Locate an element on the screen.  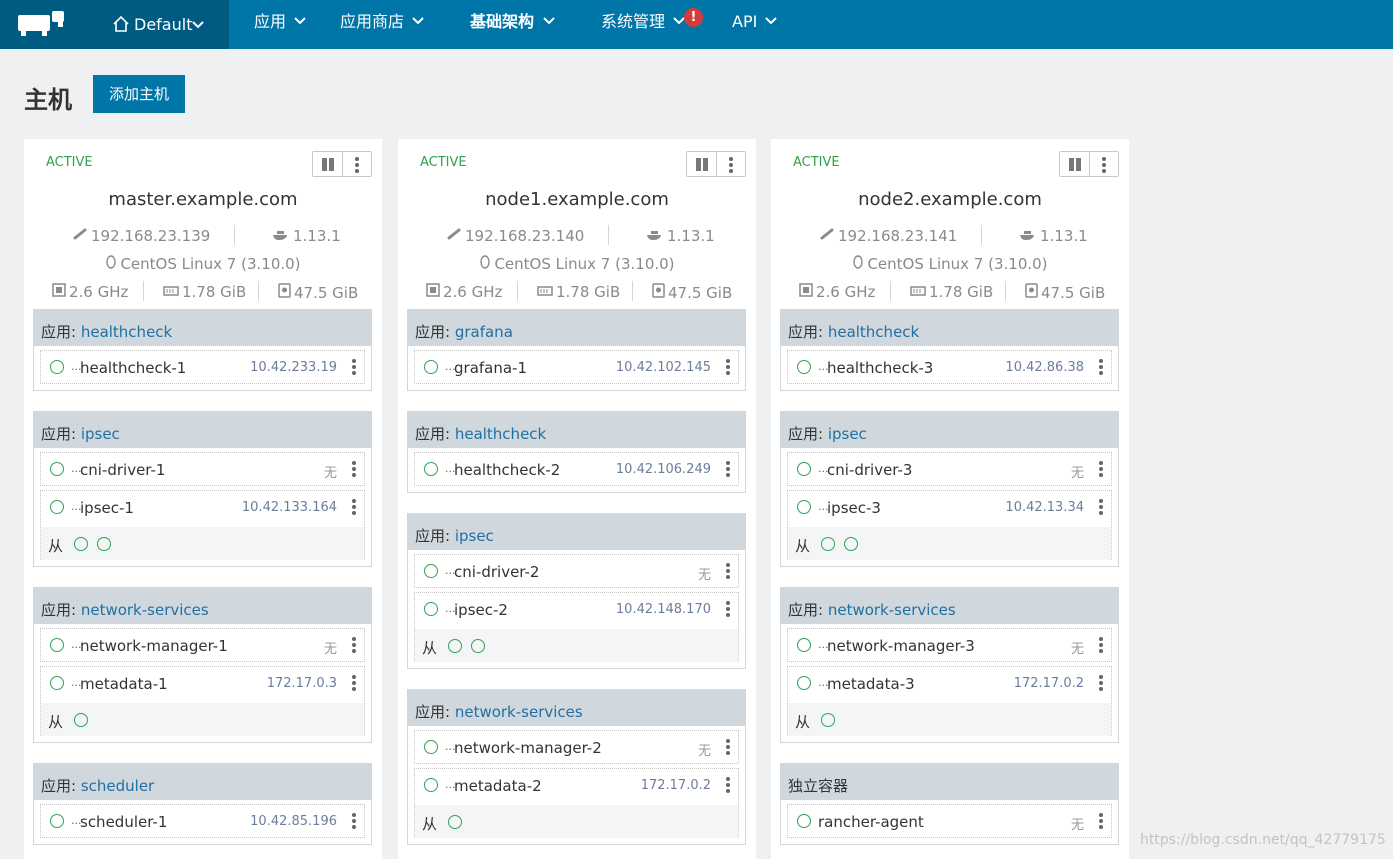
container-row: ... cni-driver-2 无 is located at coordinates (576, 571).